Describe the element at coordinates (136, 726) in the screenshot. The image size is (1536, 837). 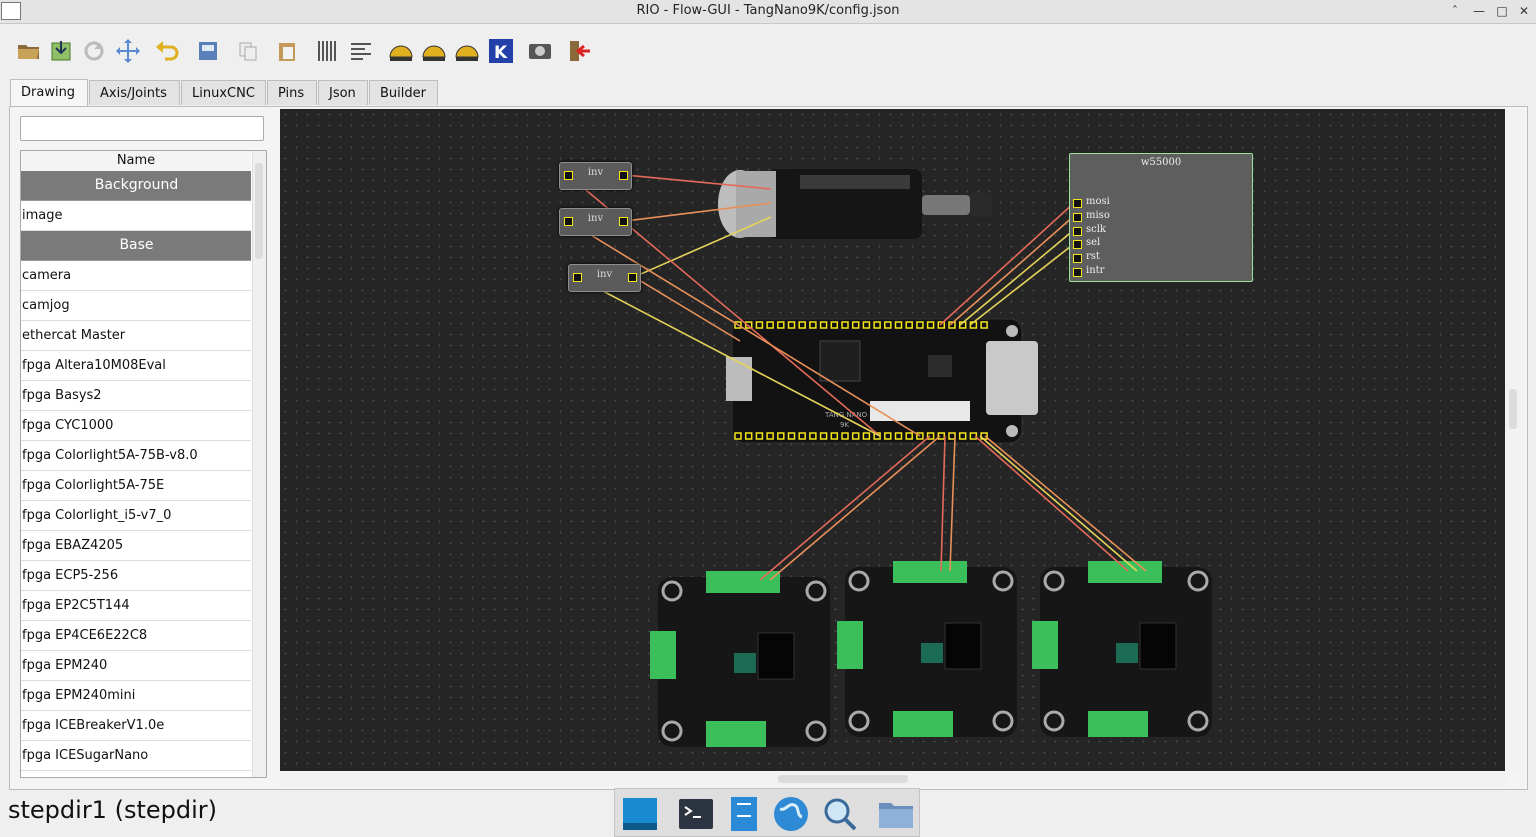
I see `list-item: fpga ICEBreakerV1.0e` at that location.